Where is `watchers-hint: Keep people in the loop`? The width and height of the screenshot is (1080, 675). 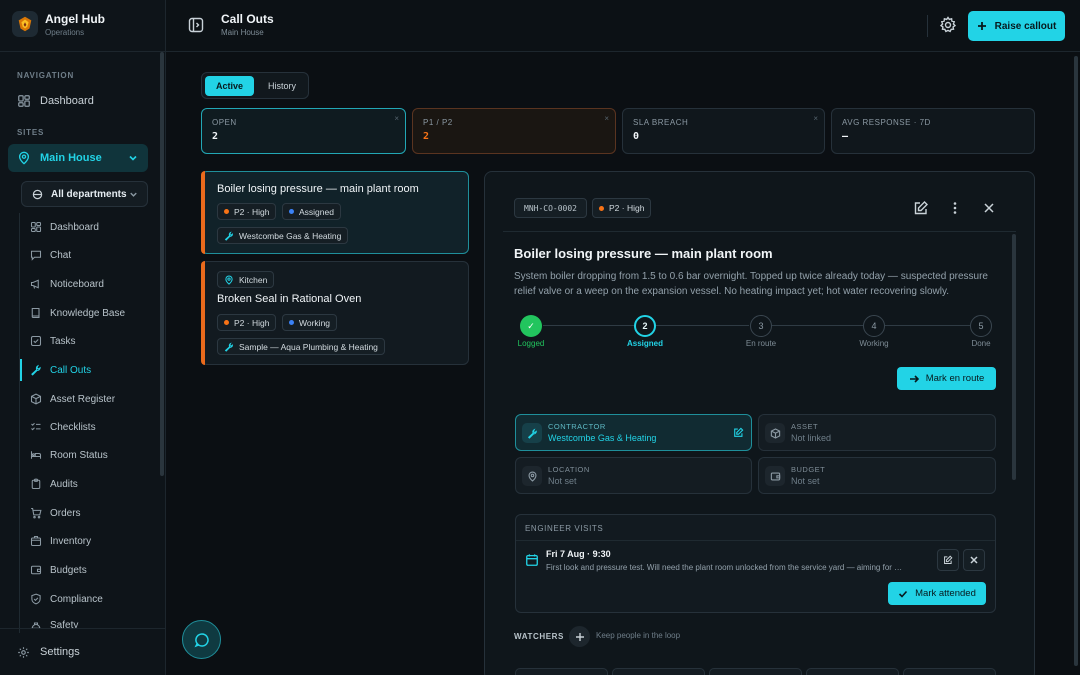 watchers-hint: Keep people in the loop is located at coordinates (638, 635).